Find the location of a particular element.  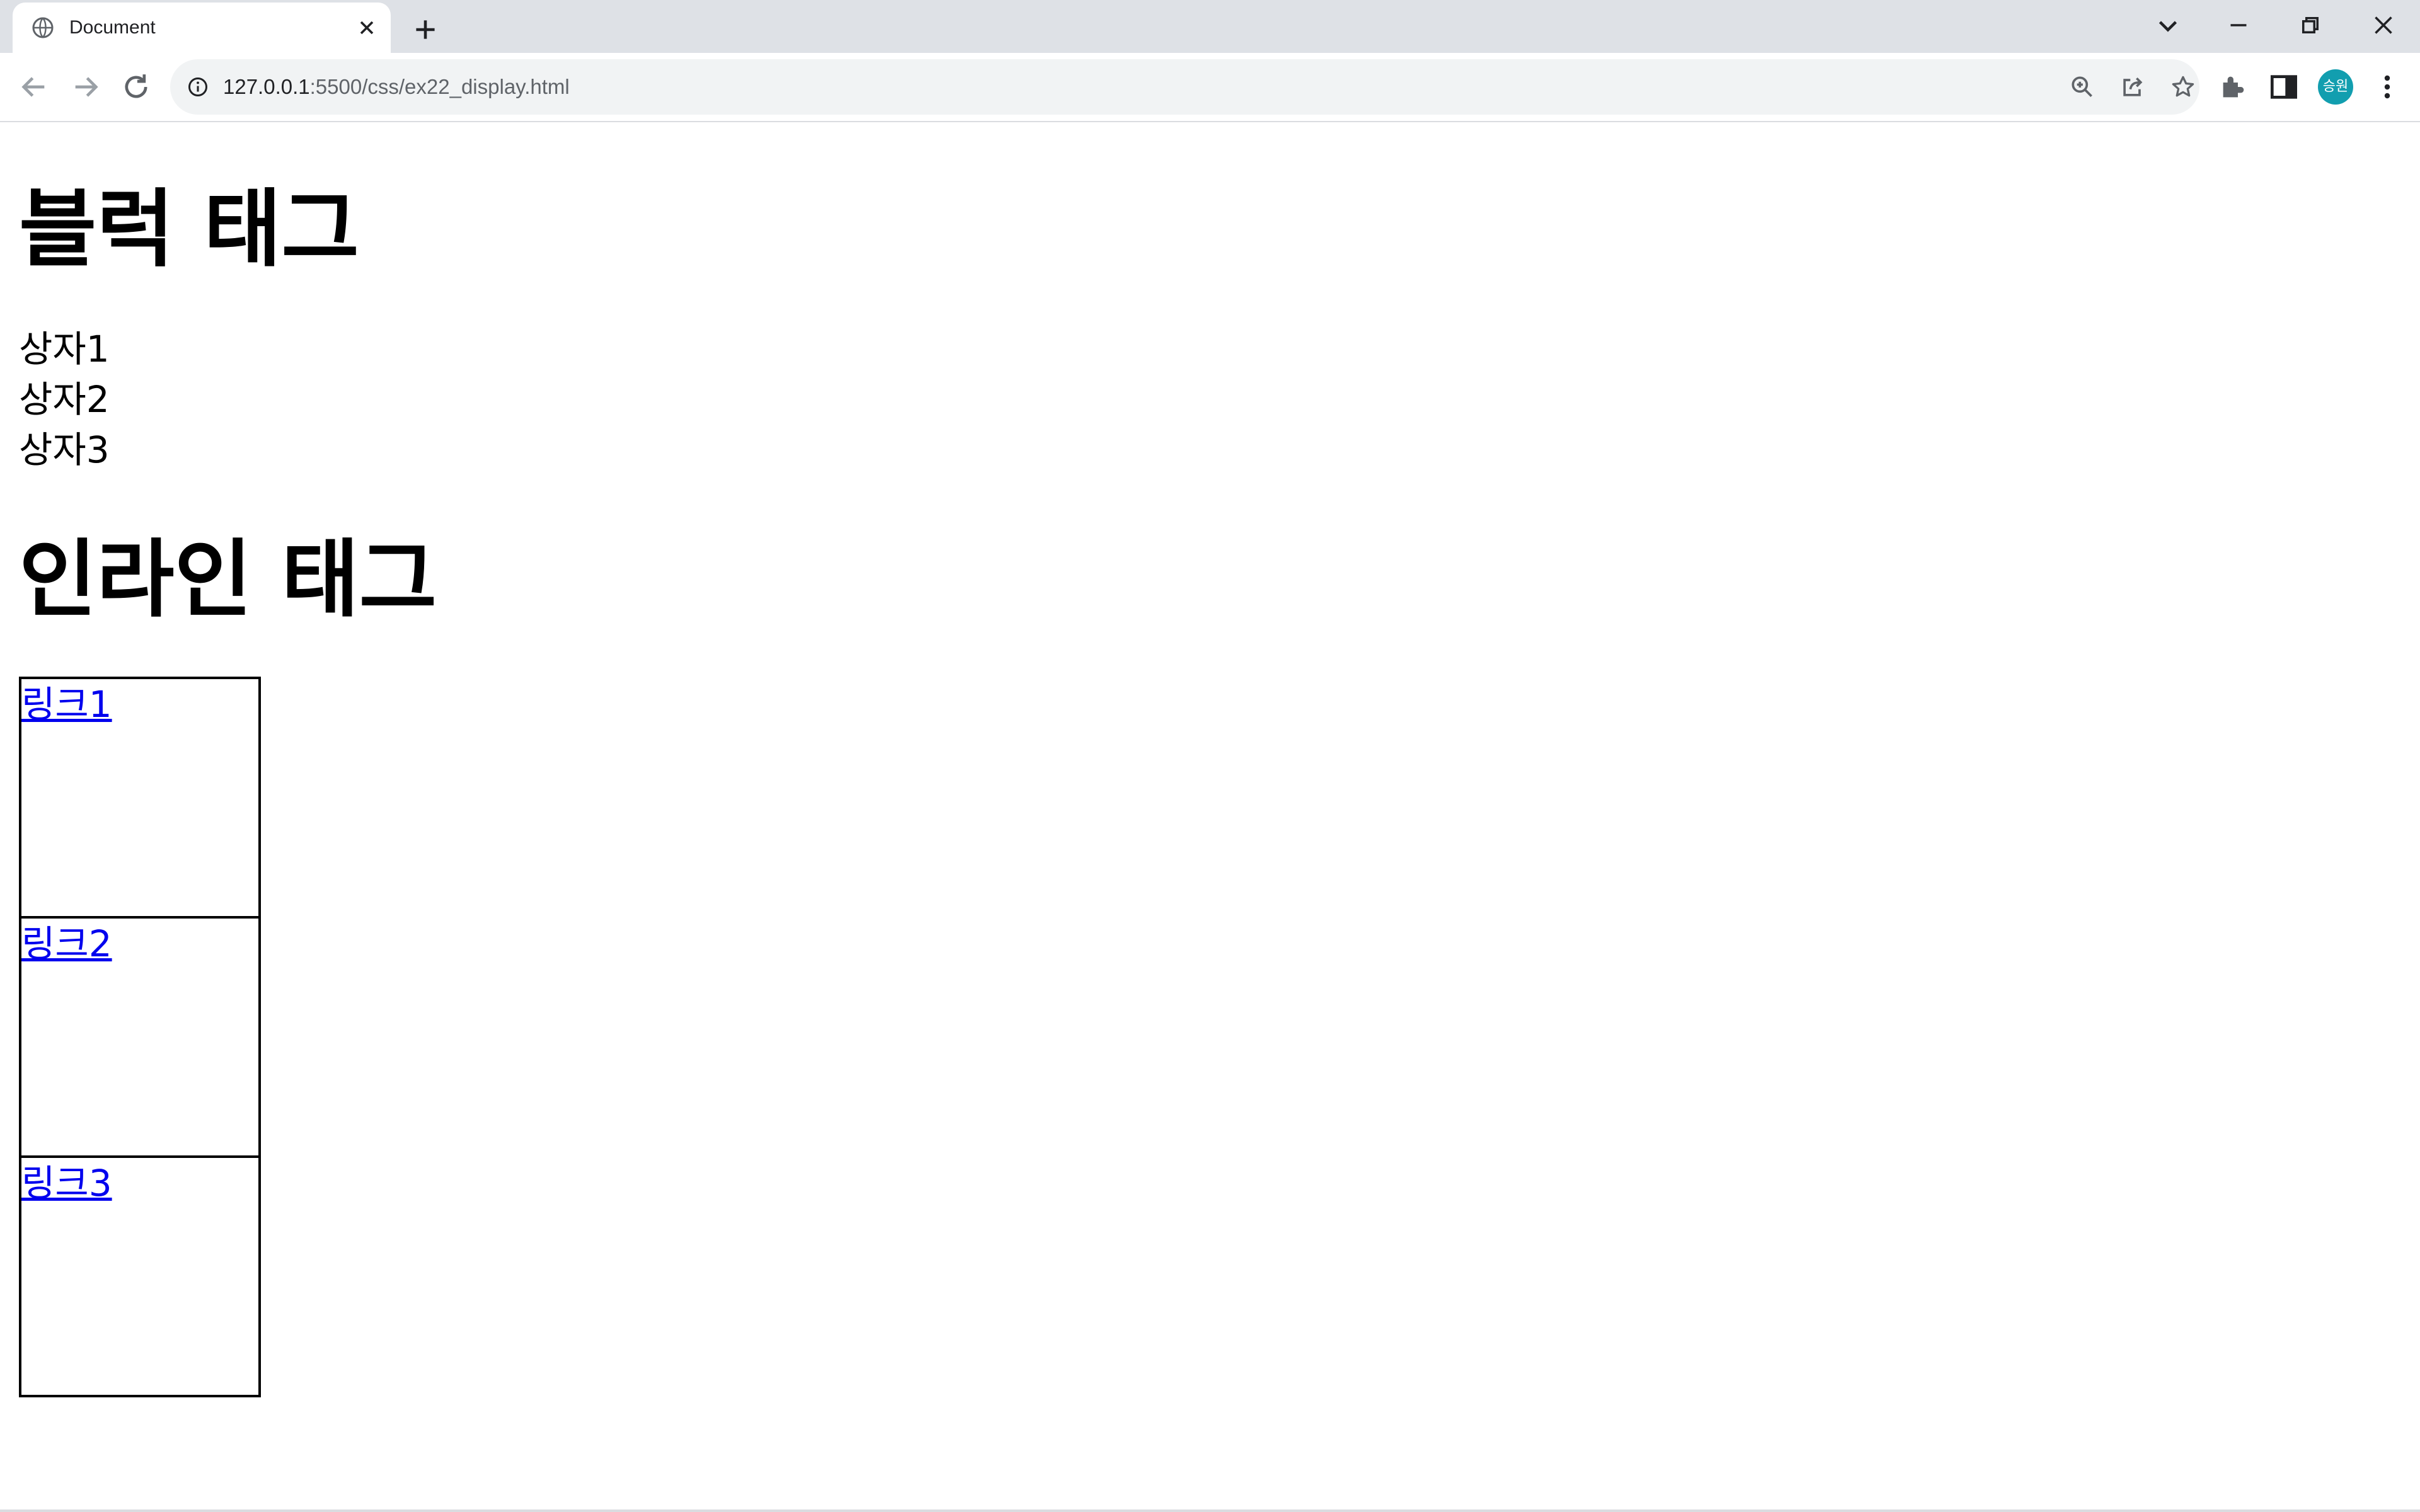

share-icon is located at coordinates (2133, 87).